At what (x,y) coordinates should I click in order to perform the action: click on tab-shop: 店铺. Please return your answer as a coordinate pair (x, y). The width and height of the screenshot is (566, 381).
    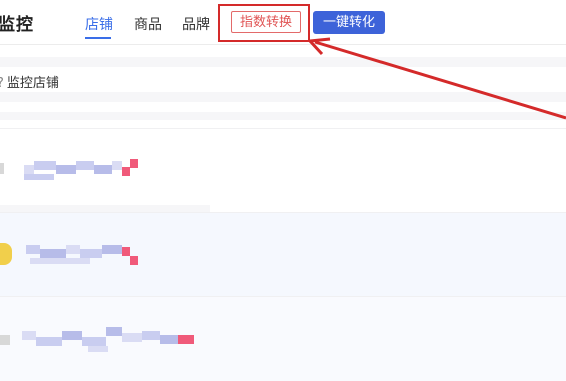
    Looking at the image, I should click on (99, 24).